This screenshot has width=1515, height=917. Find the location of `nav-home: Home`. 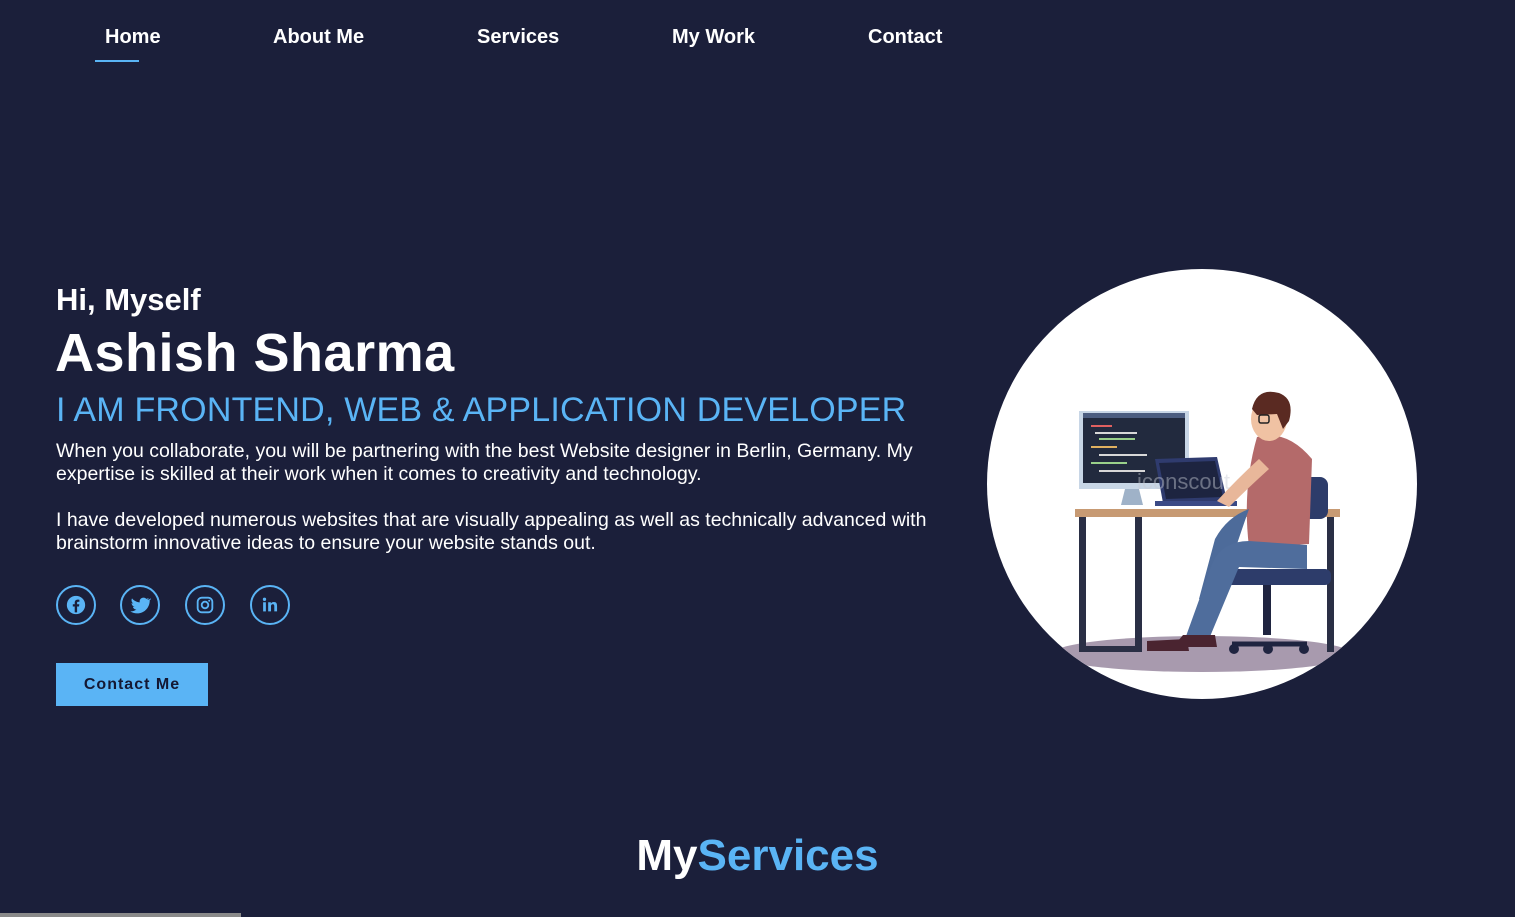

nav-home: Home is located at coordinates (133, 37).